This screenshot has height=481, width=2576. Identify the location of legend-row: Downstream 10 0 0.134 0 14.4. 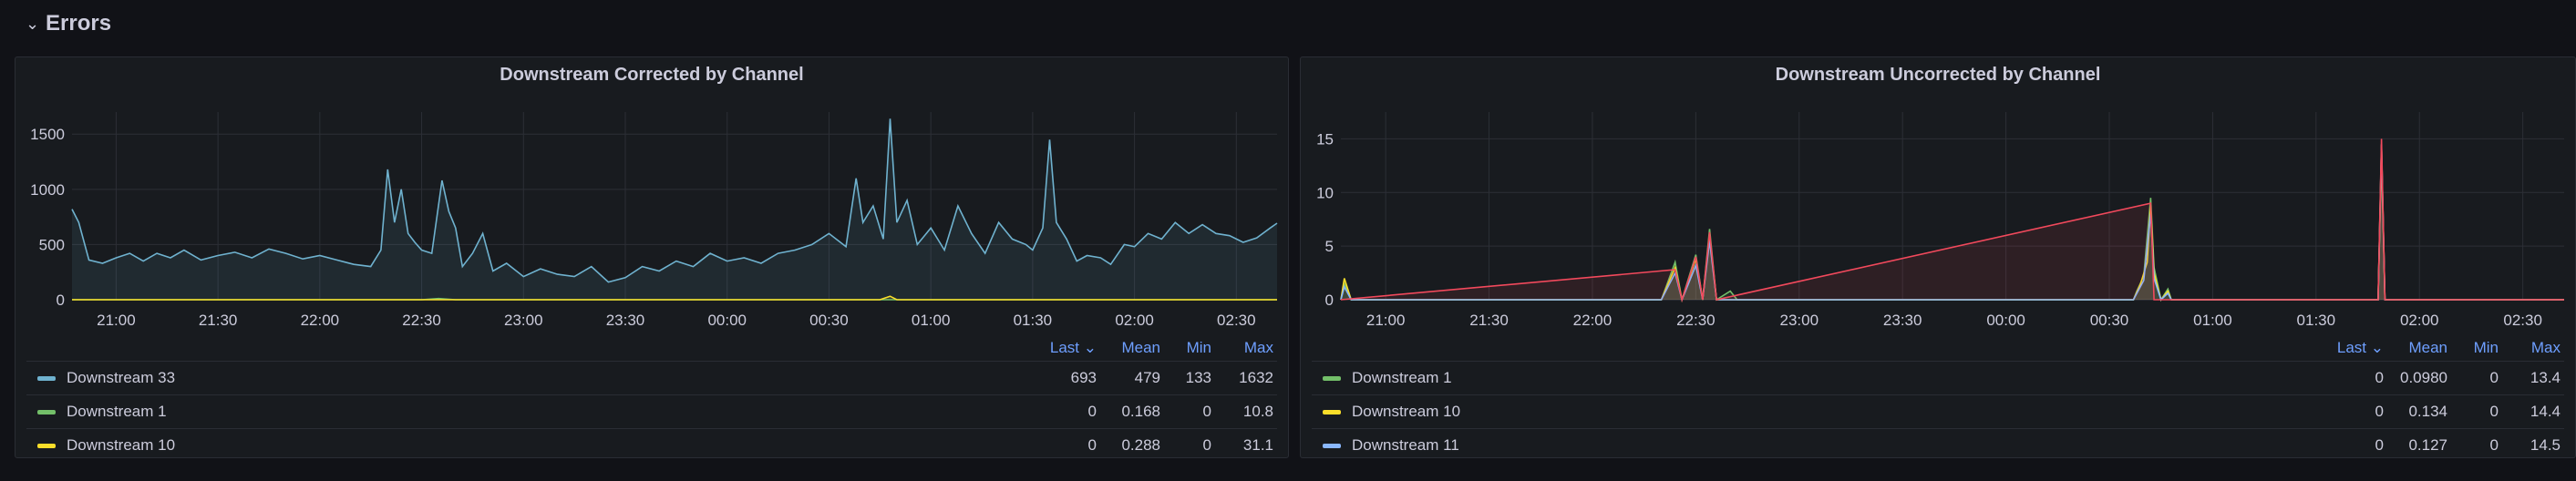
(1938, 412).